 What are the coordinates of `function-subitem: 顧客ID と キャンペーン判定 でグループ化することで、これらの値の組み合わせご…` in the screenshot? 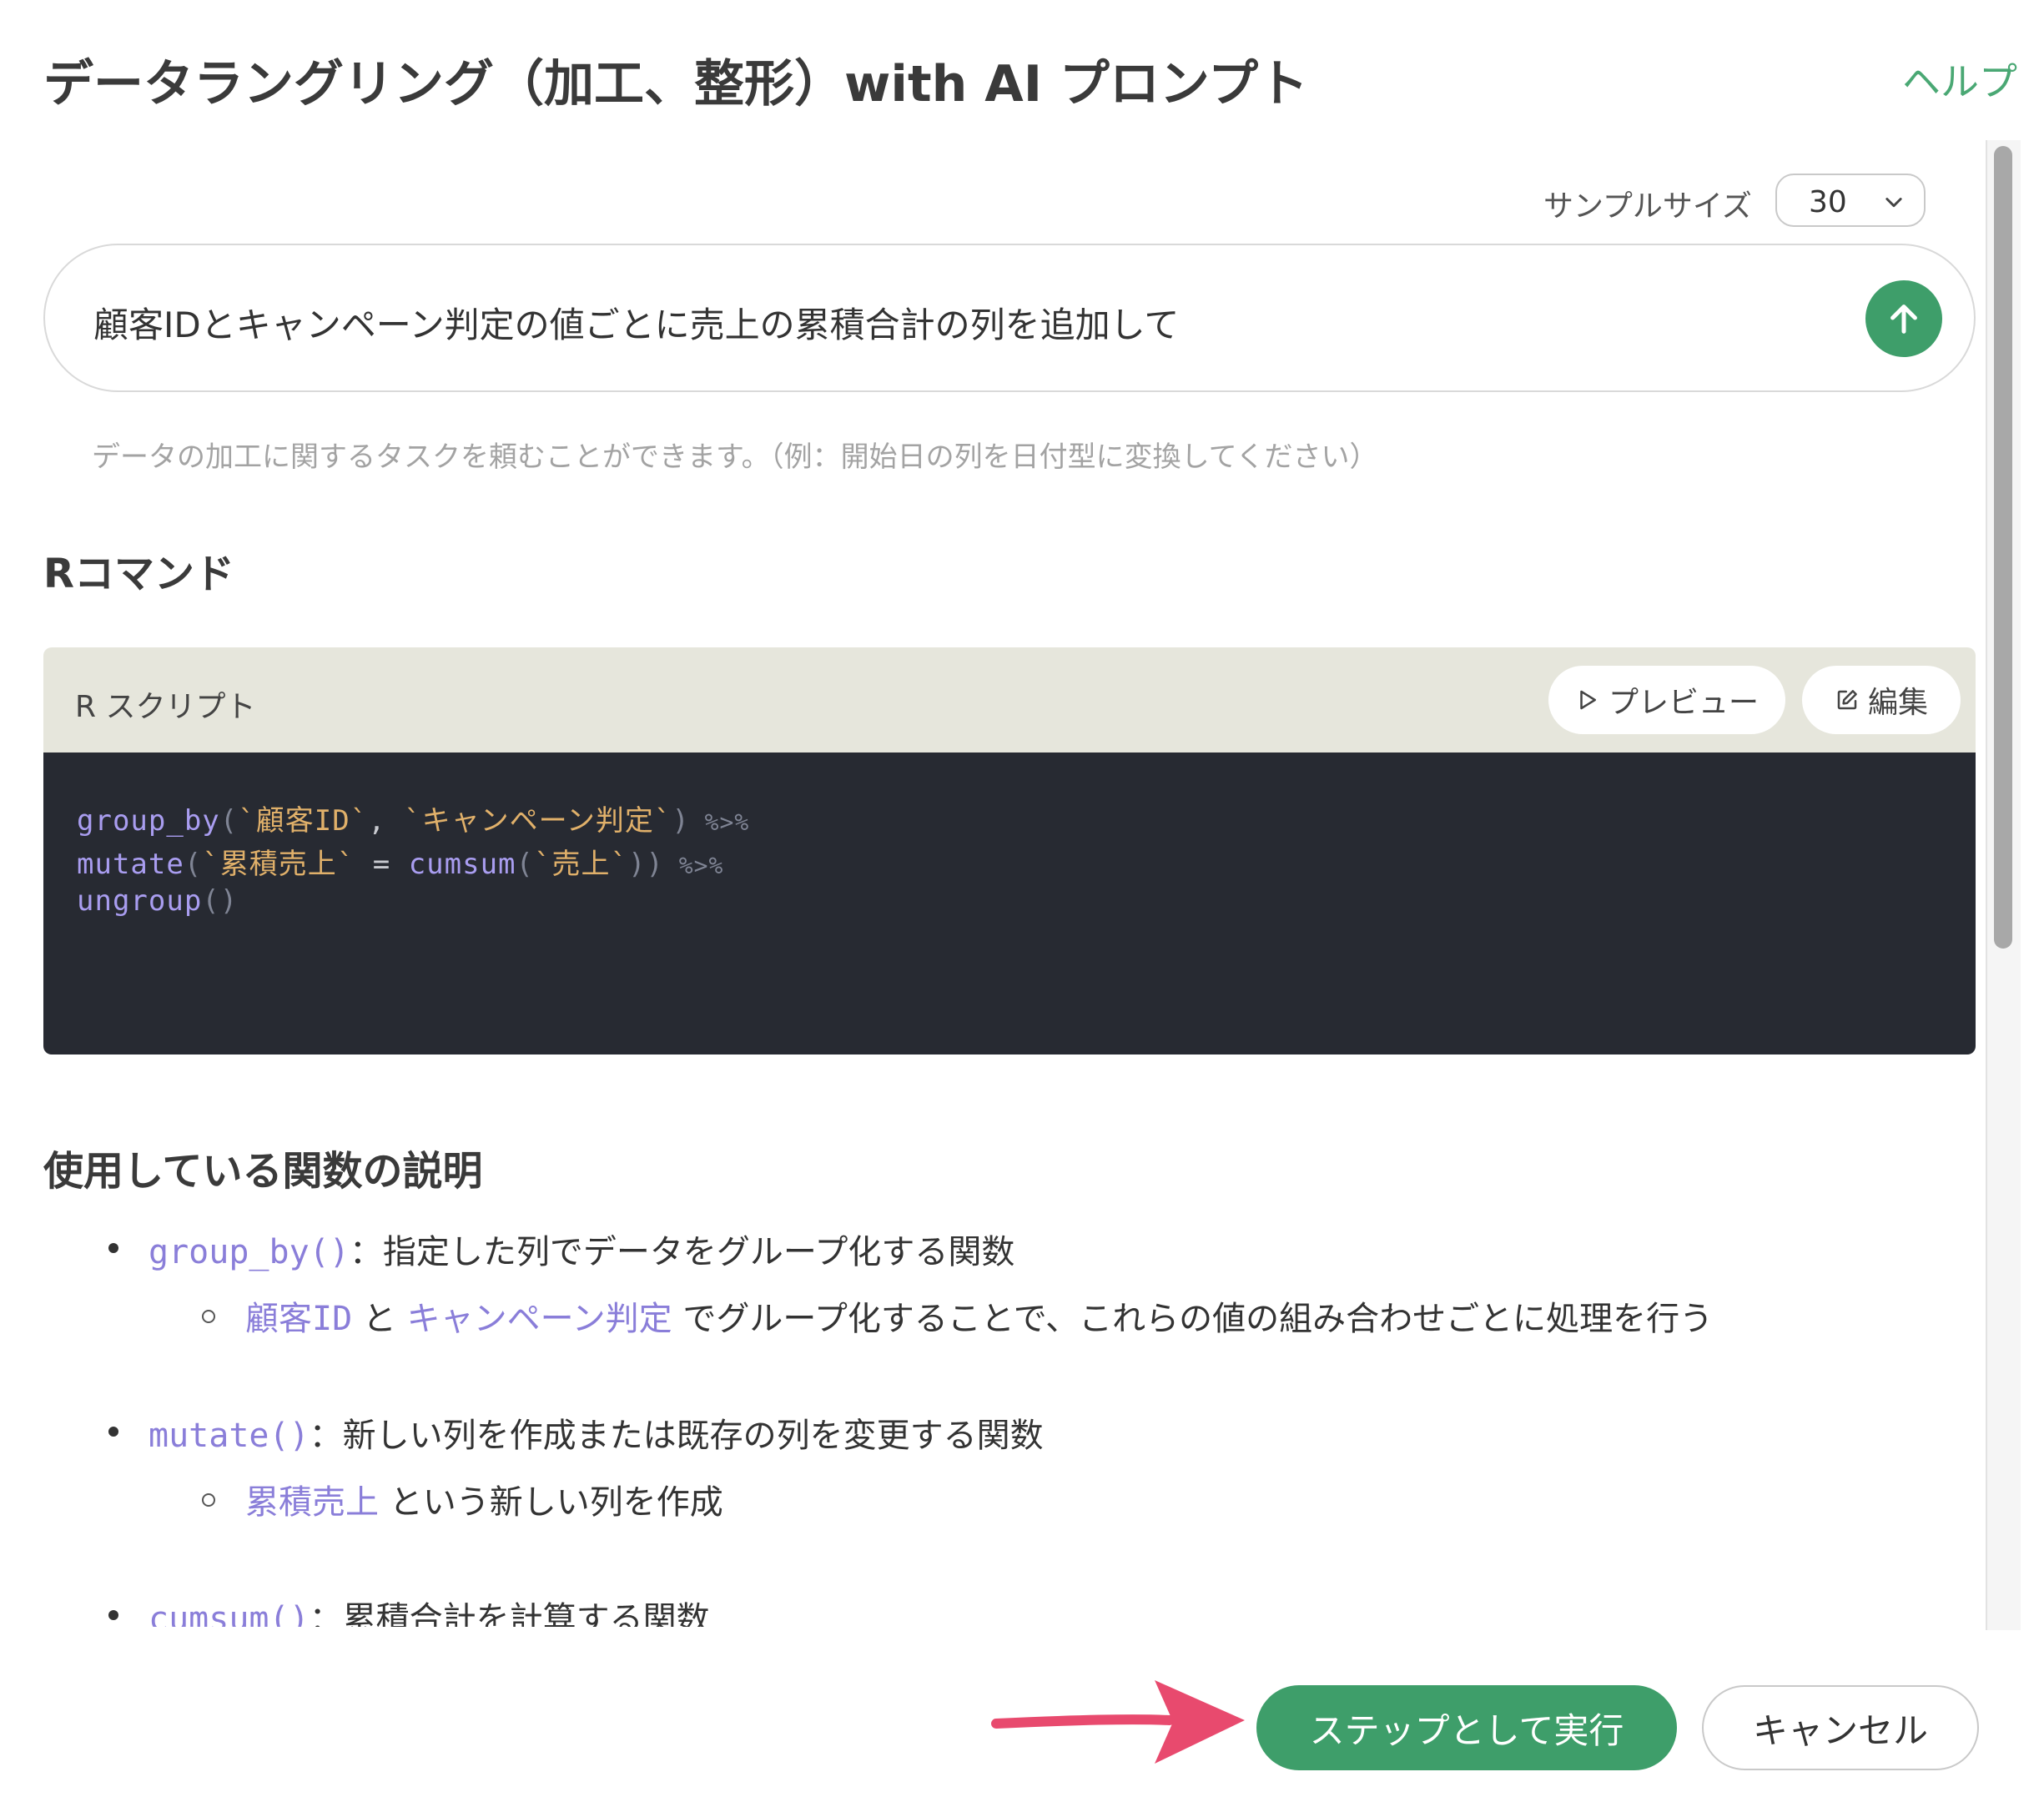 It's located at (979, 1316).